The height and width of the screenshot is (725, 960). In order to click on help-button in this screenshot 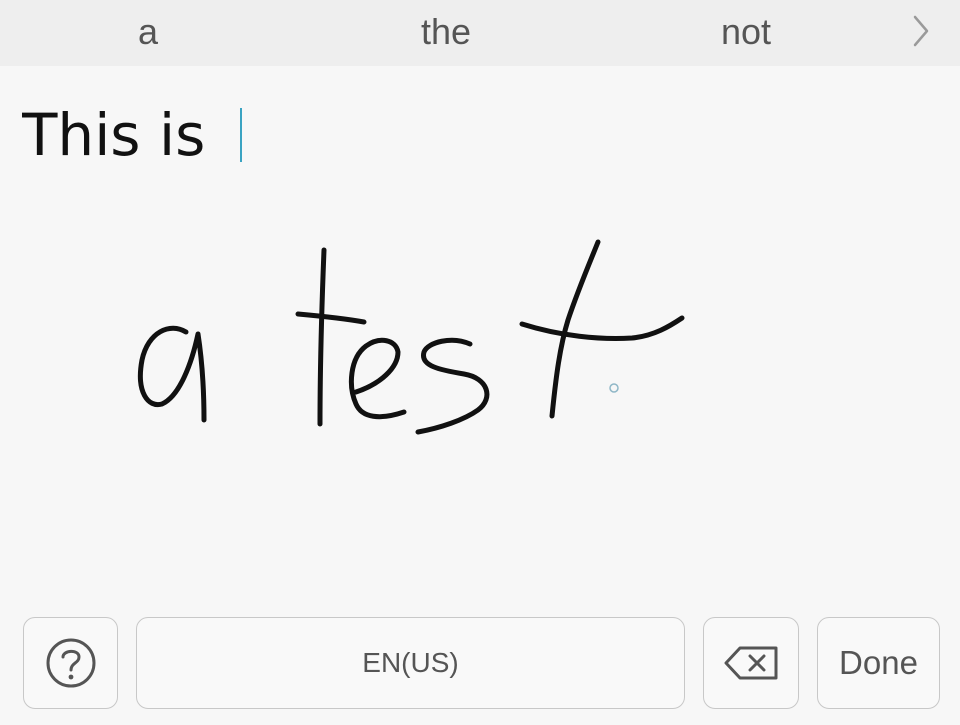, I will do `click(70, 663)`.